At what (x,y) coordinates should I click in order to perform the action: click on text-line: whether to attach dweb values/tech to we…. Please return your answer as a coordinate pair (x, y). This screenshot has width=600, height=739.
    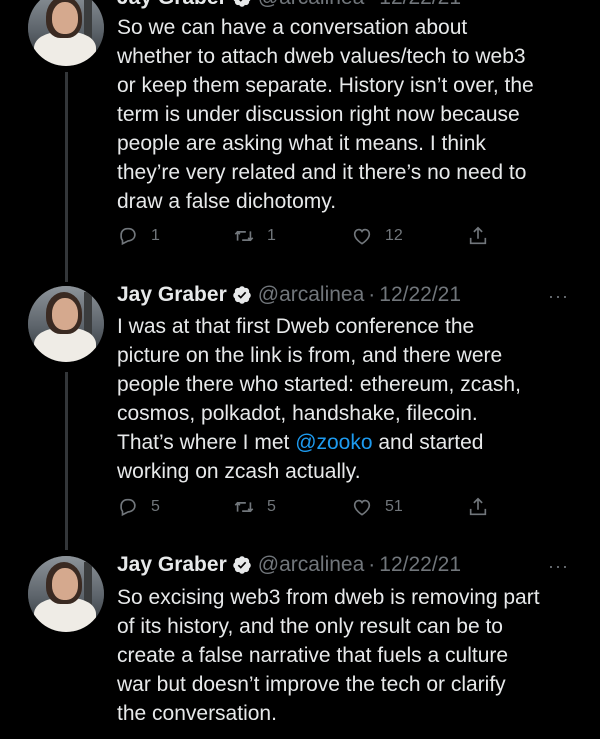
    Looking at the image, I should click on (321, 56).